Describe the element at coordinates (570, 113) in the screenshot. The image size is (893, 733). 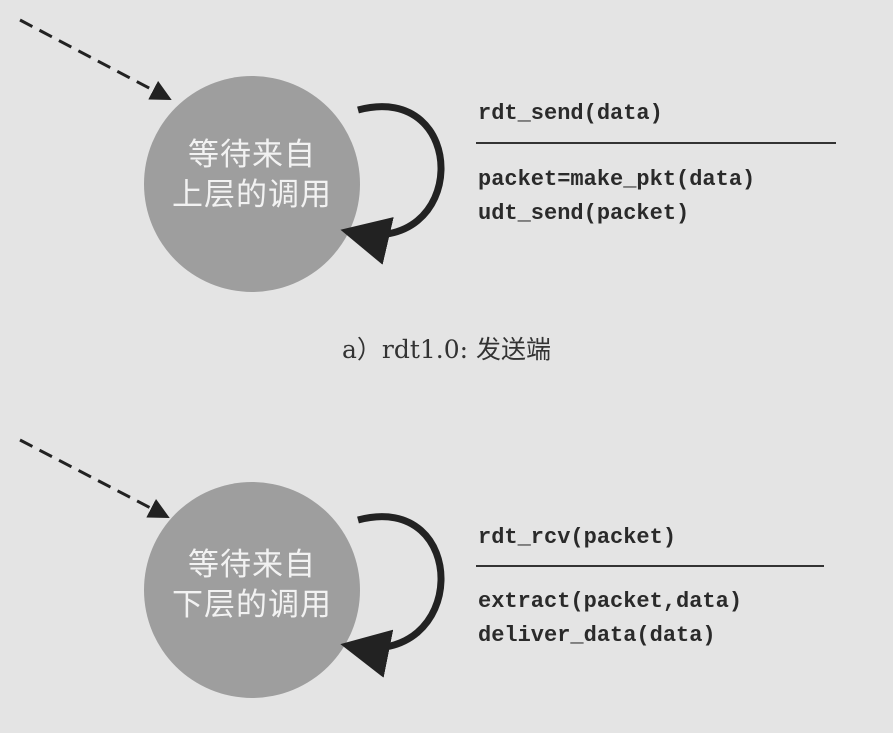
I see `sender-event: rdt_send(data)` at that location.